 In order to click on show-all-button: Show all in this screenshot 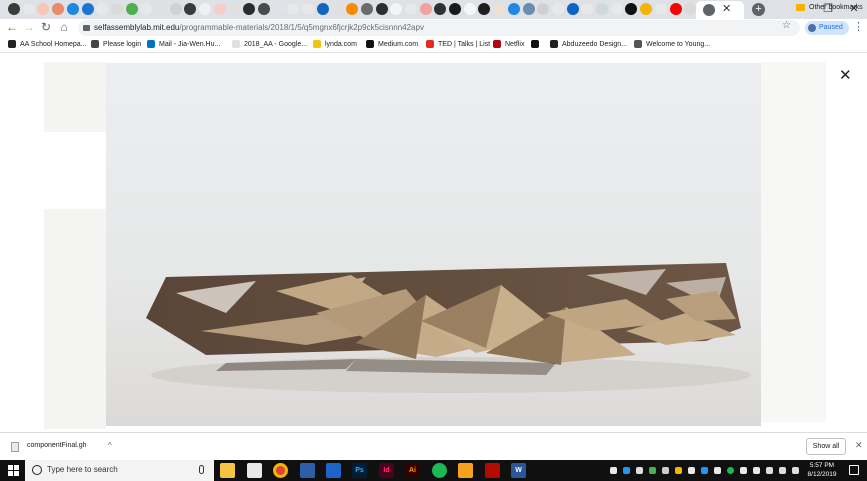, I will do `click(826, 446)`.